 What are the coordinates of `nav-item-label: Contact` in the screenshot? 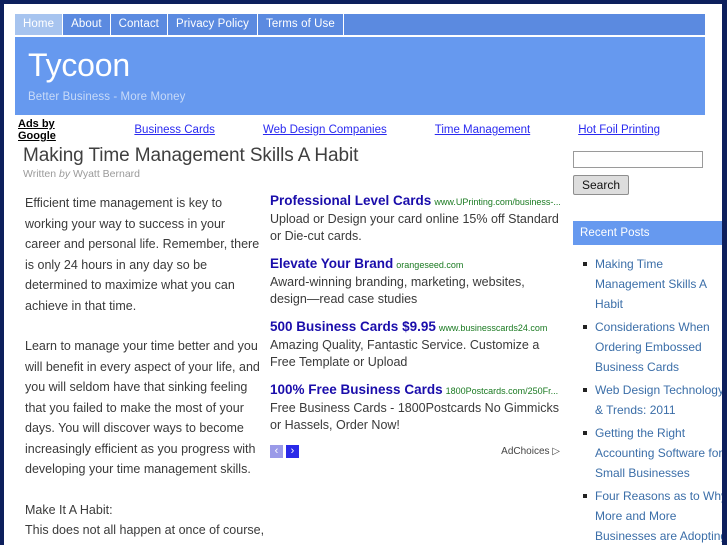 It's located at (138, 23).